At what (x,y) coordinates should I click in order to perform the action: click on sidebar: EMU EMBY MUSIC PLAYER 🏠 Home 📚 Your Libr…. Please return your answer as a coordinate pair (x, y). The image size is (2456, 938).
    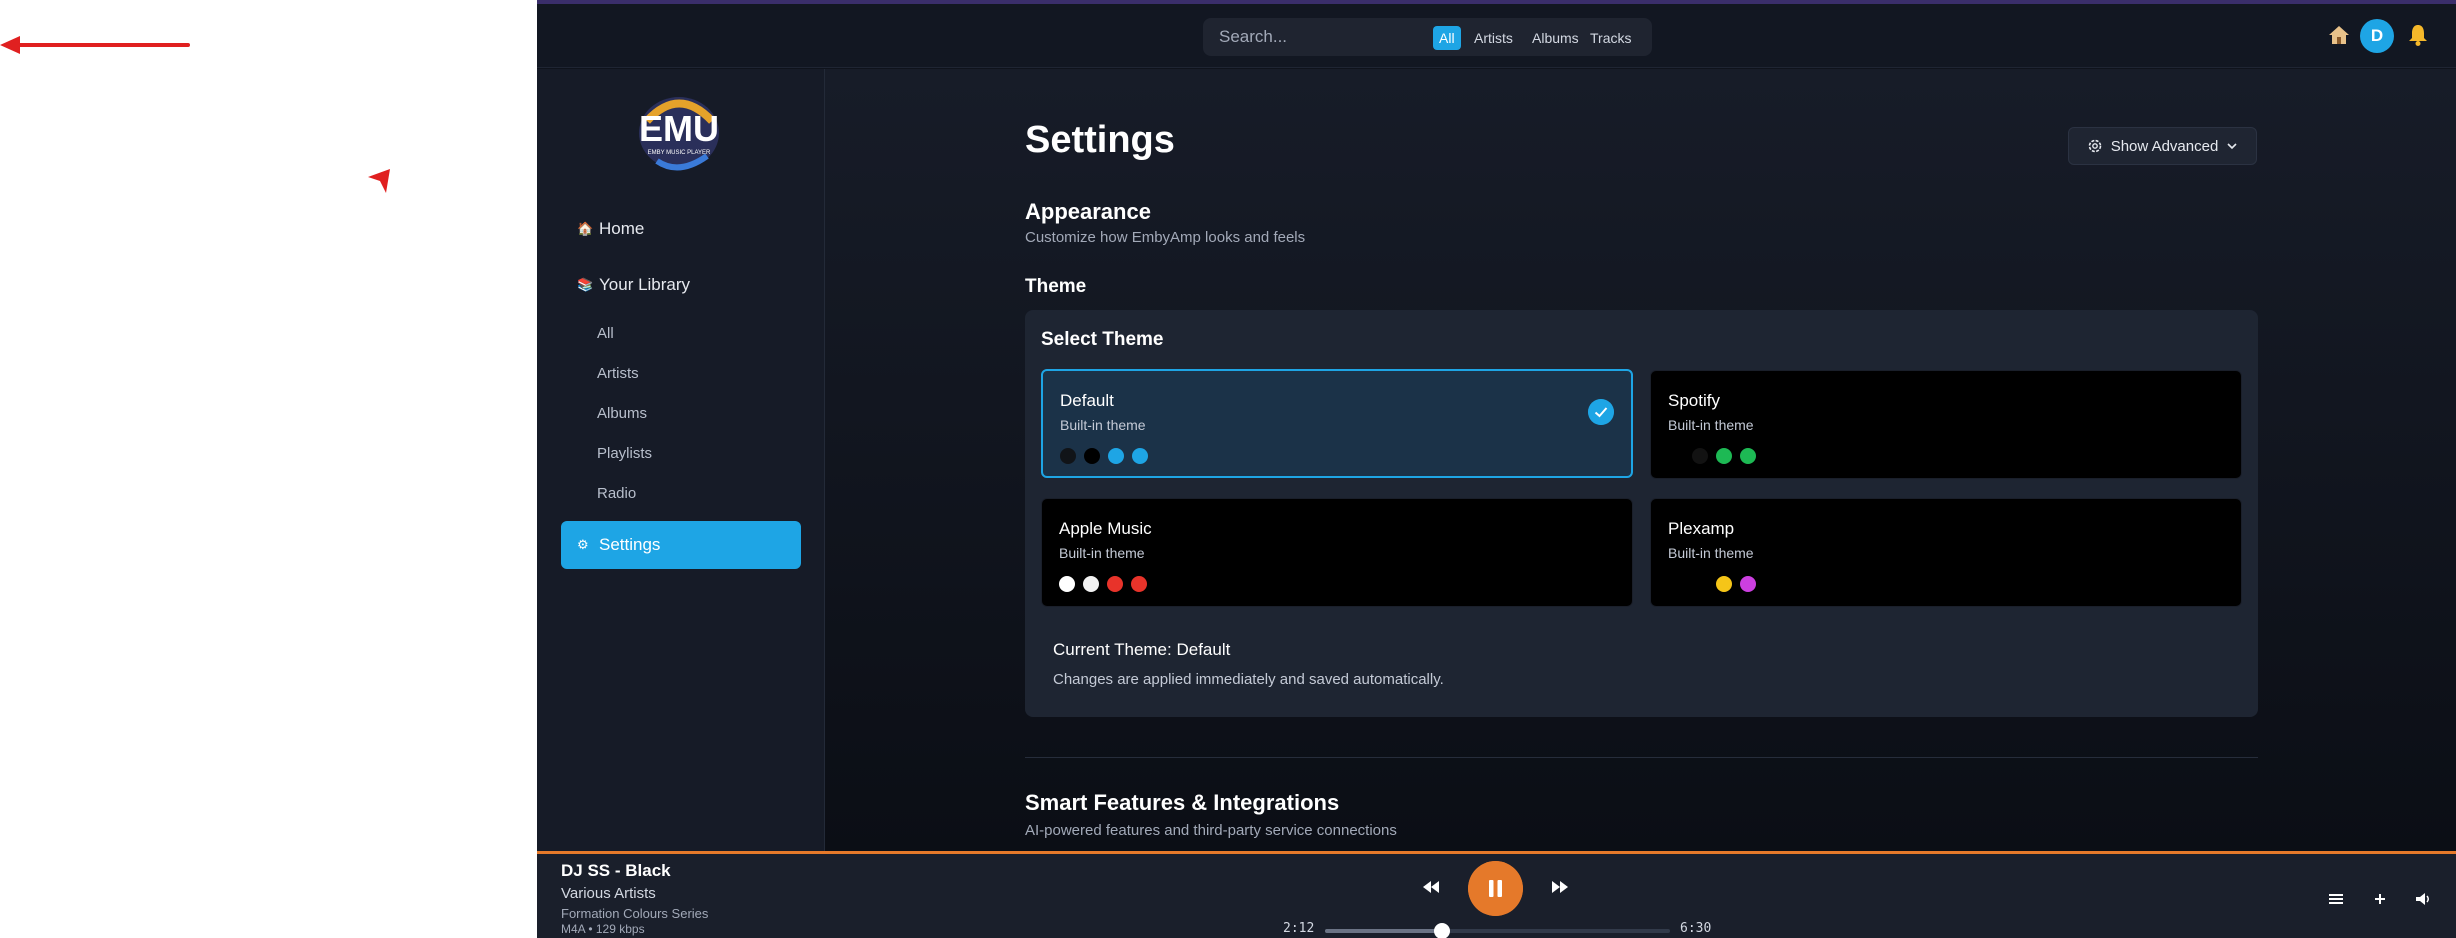
    Looking at the image, I should click on (681, 460).